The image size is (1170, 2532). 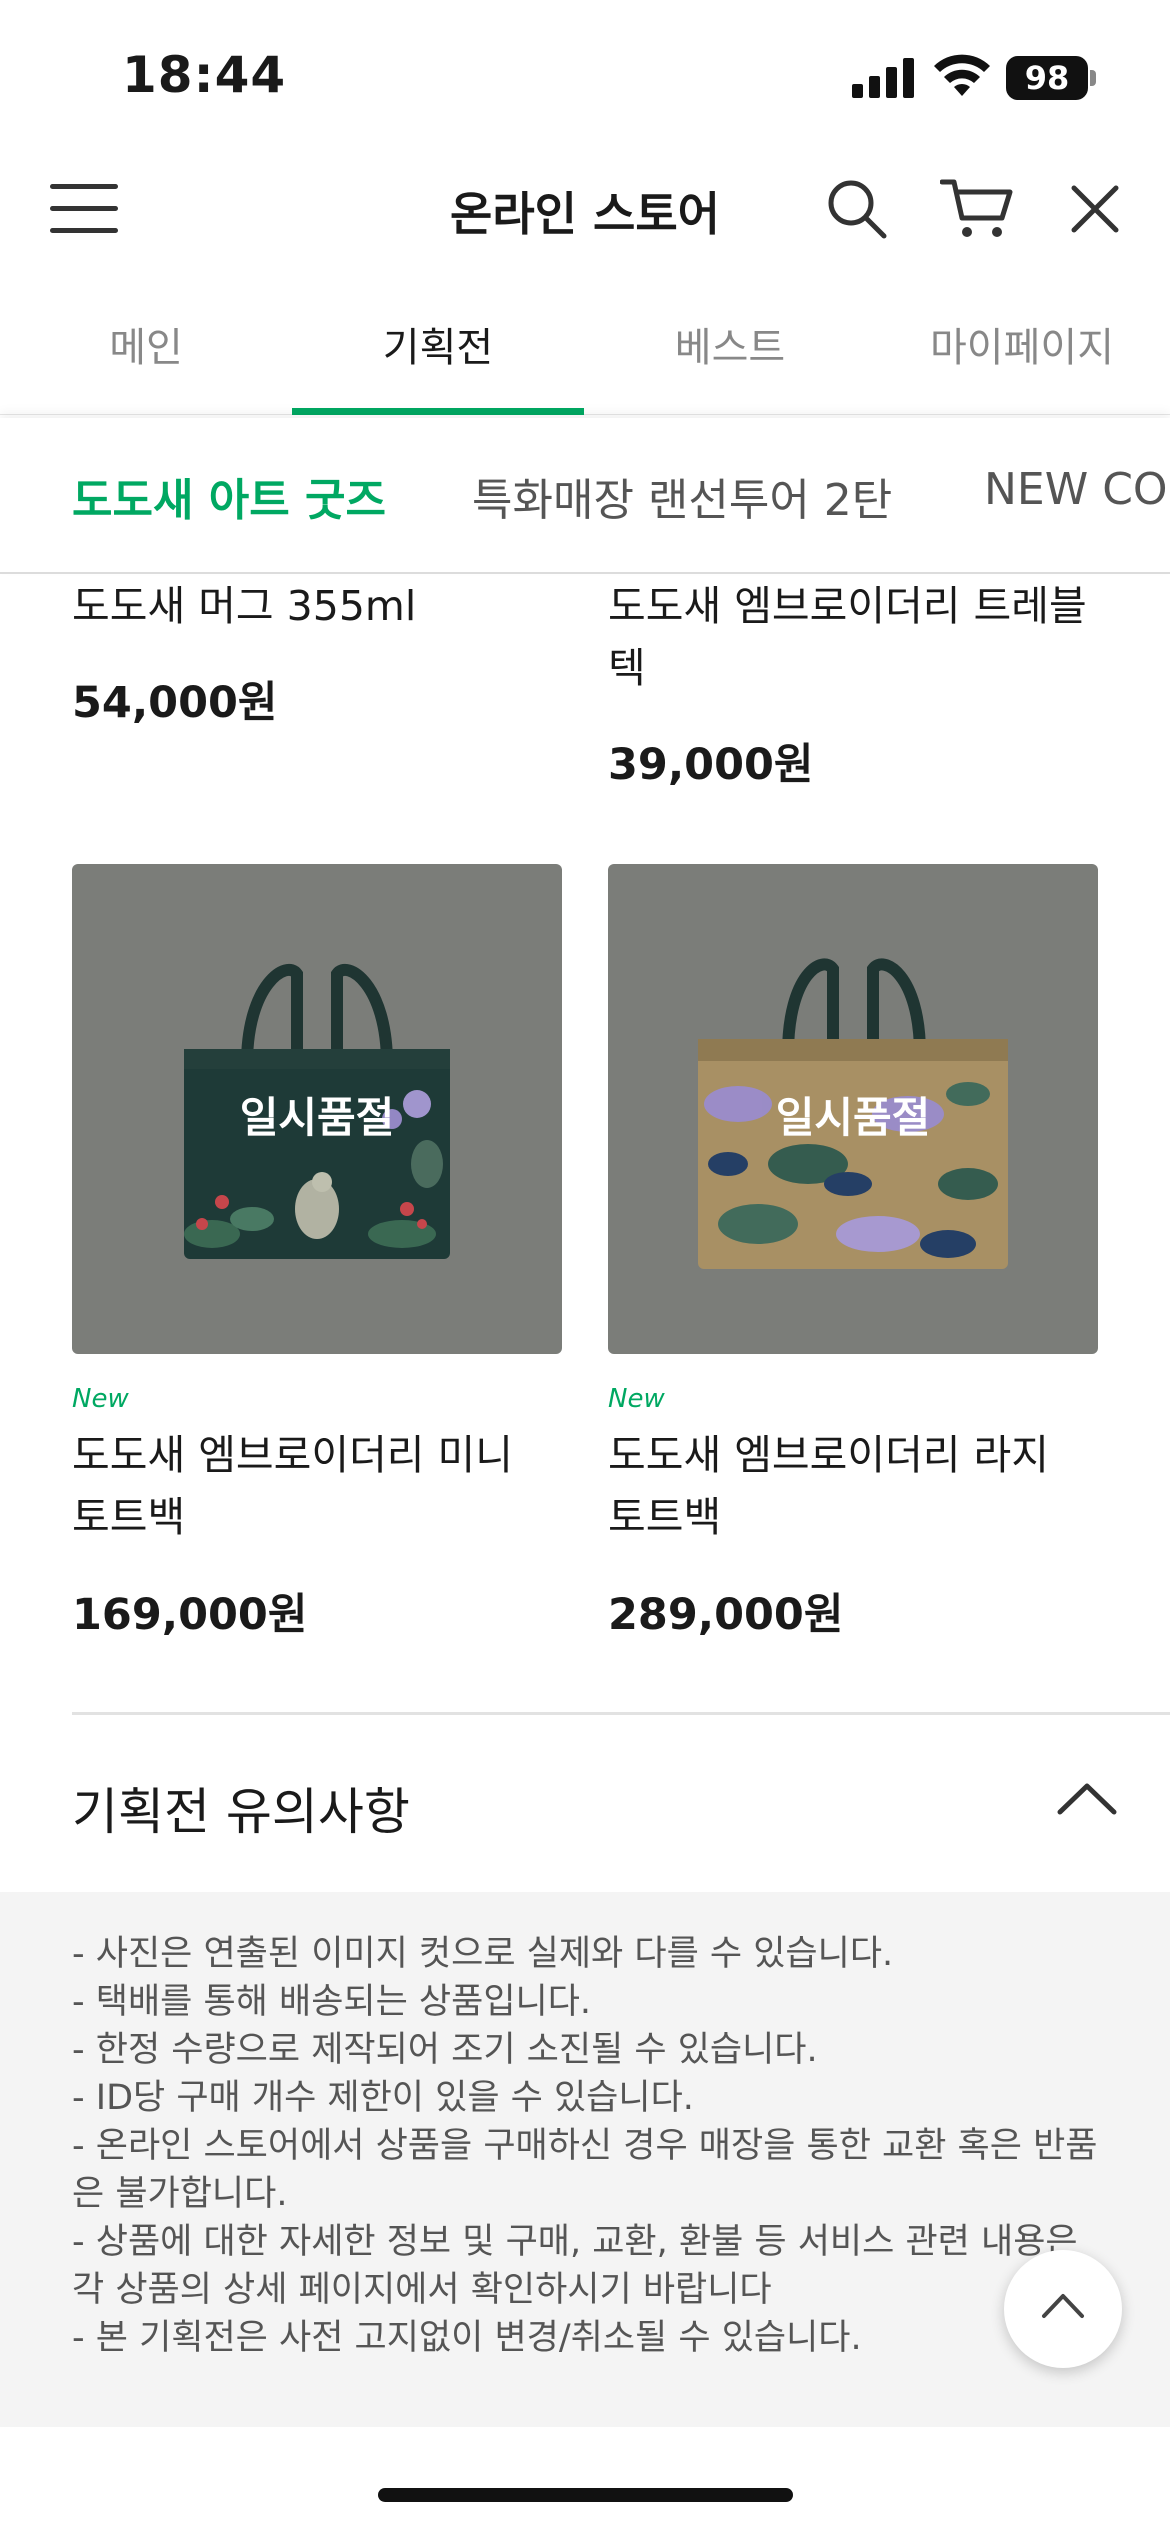 I want to click on tab-exhibition: 기획전, so click(x=438, y=357).